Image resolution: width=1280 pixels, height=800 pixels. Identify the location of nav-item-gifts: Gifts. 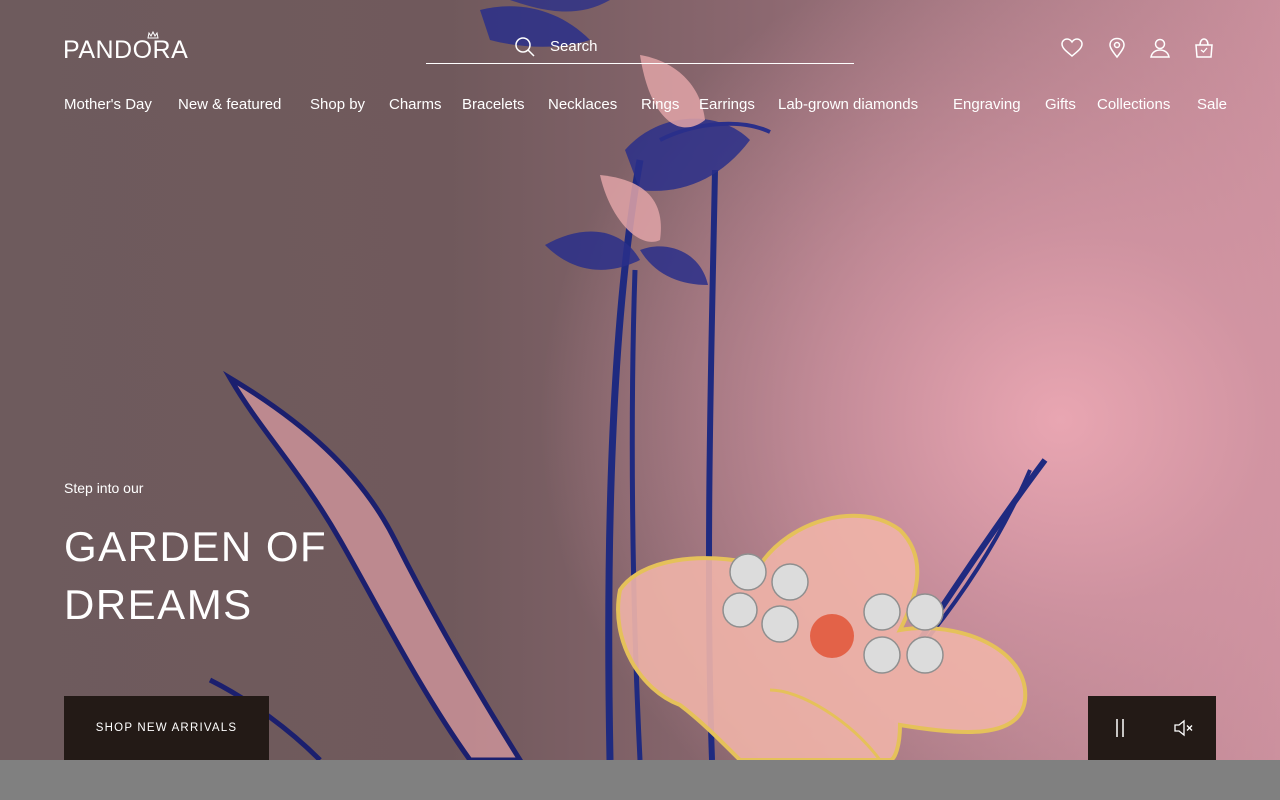
(1060, 105).